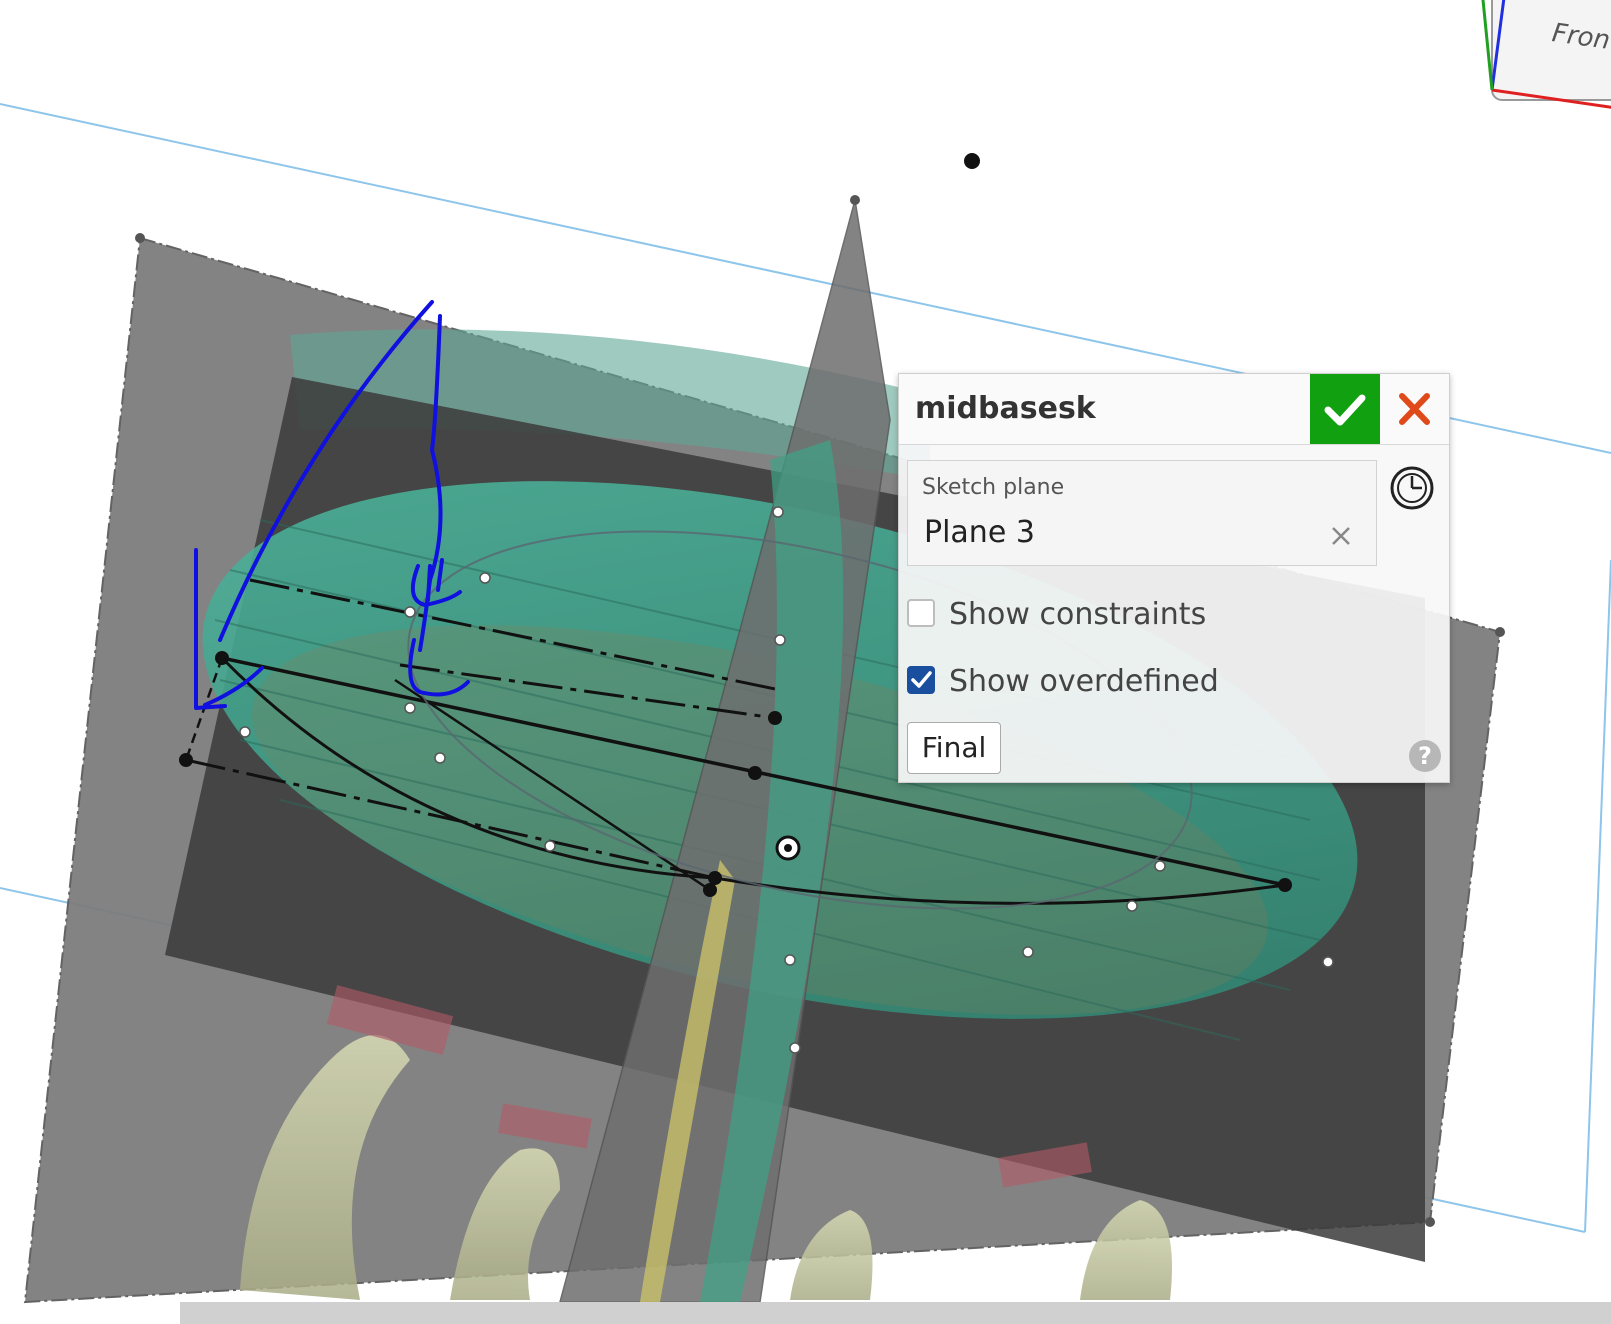  I want to click on show-overdefined-checkbox: Show overdefined, so click(1072, 681).